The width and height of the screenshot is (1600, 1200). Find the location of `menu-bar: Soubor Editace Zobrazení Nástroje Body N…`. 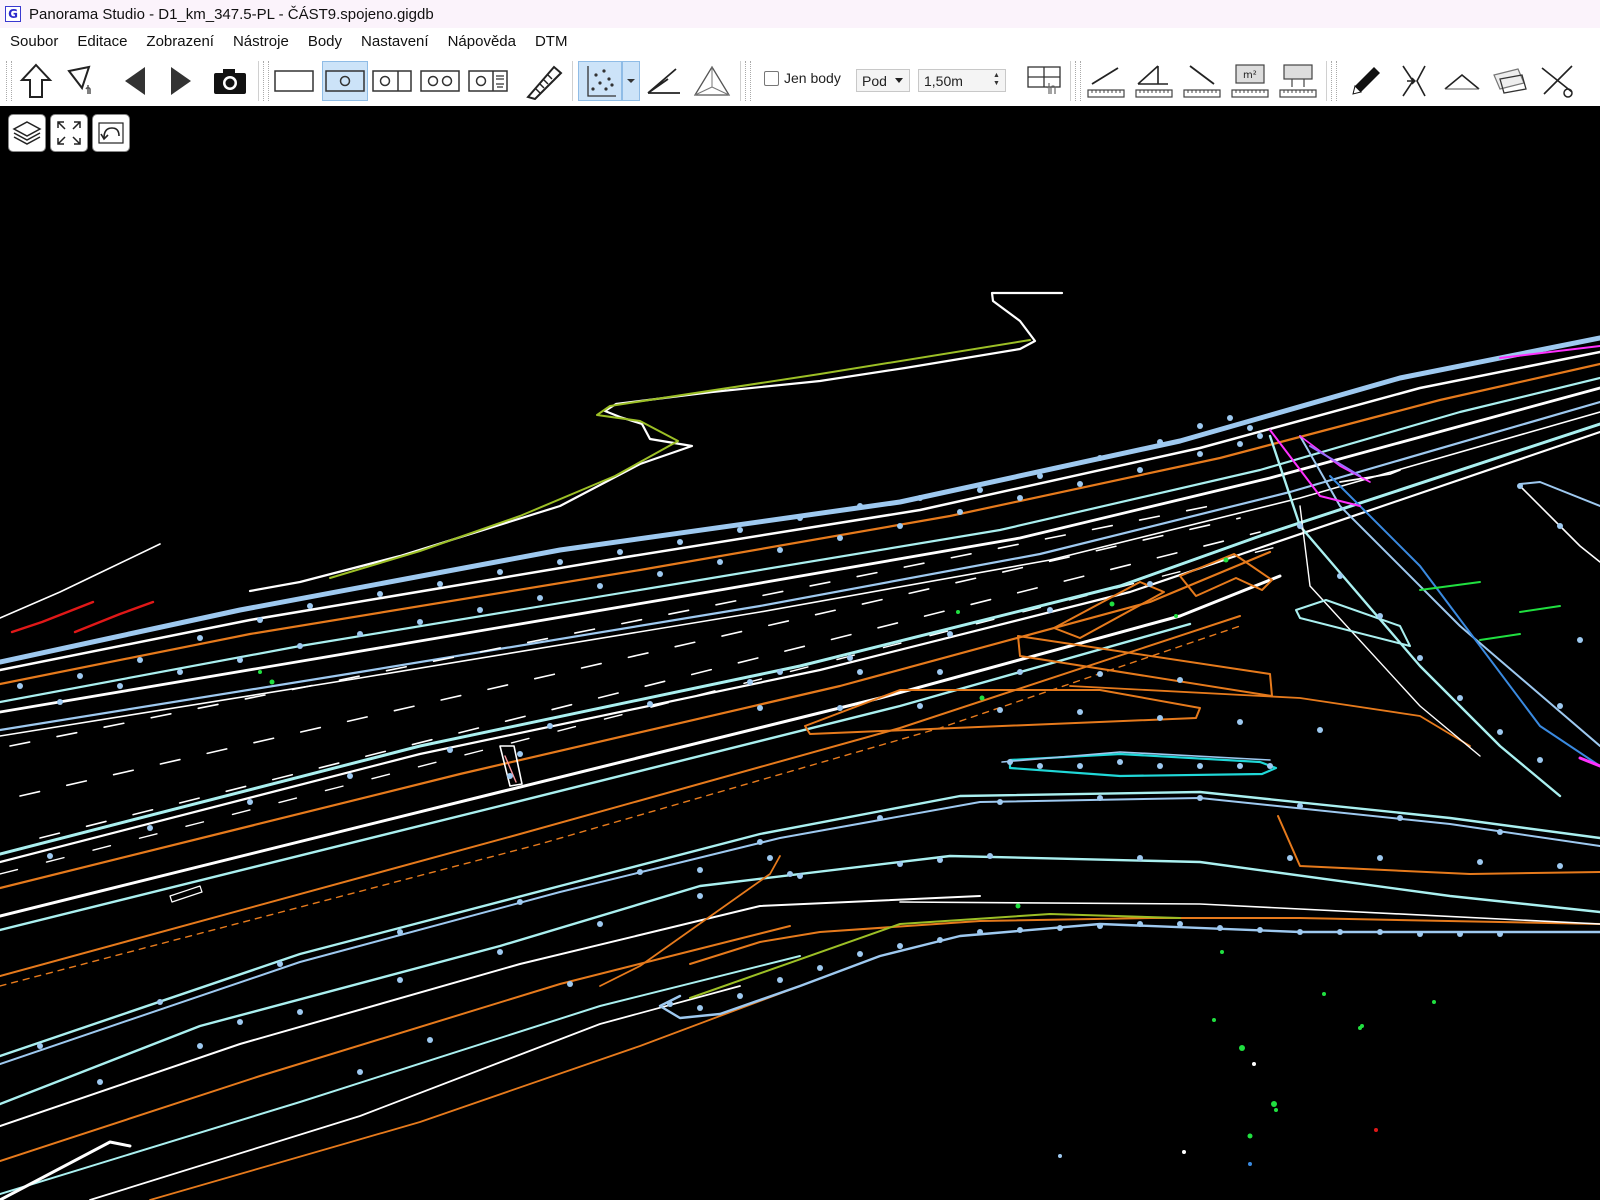

menu-bar: Soubor Editace Zobrazení Nástroje Body N… is located at coordinates (800, 41).